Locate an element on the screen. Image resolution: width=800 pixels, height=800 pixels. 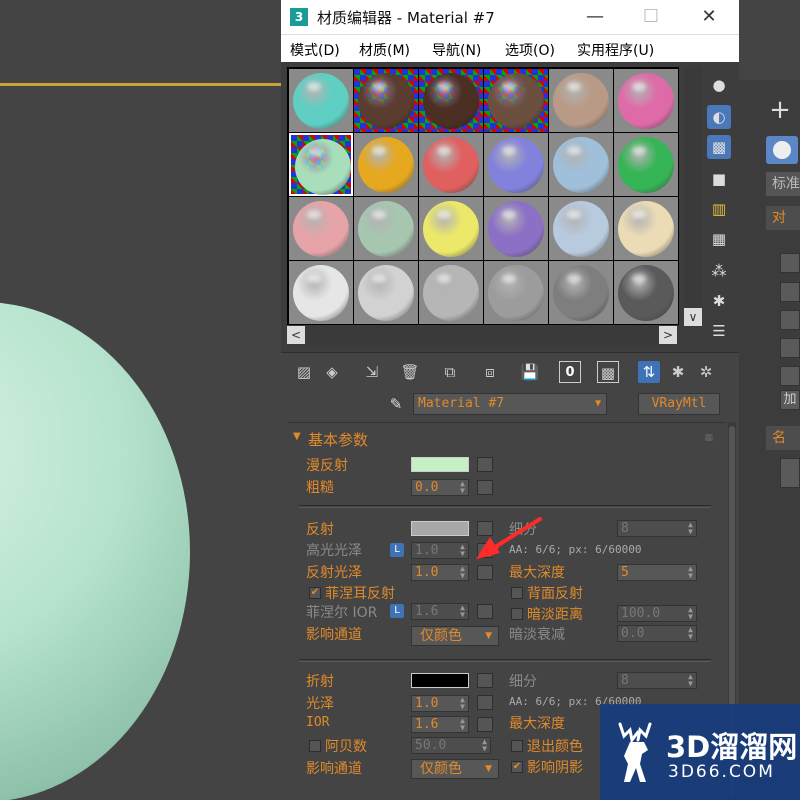
sample-type-sphere-icon: ● is located at coordinates (719, 85).